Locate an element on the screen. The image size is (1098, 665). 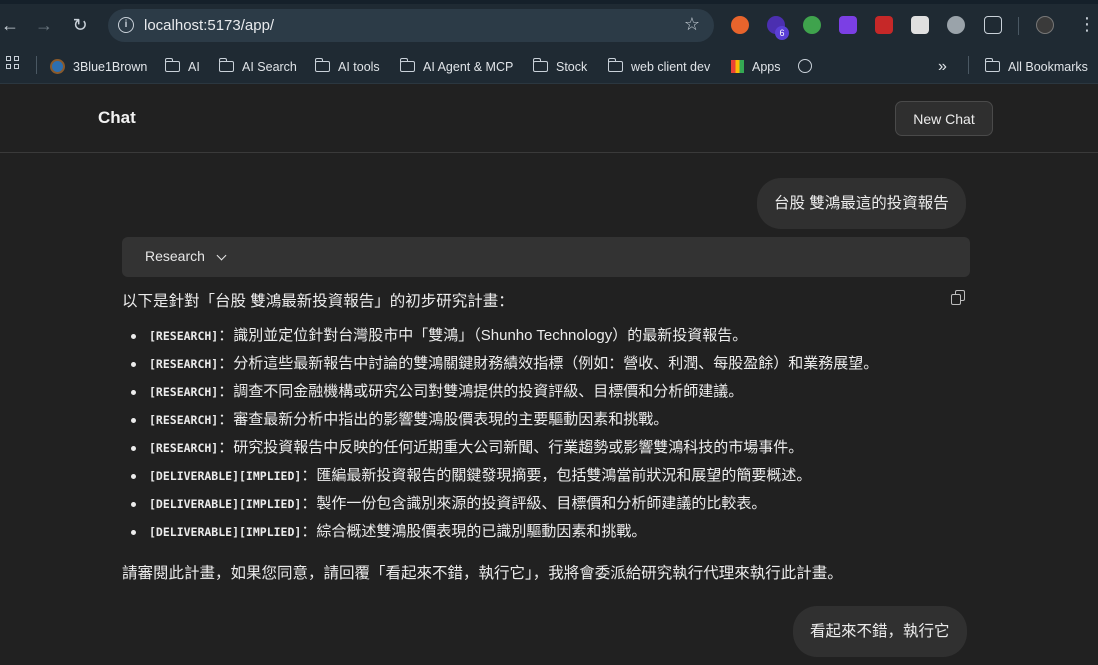
bookmark-globe-icon is located at coordinates (805, 67).